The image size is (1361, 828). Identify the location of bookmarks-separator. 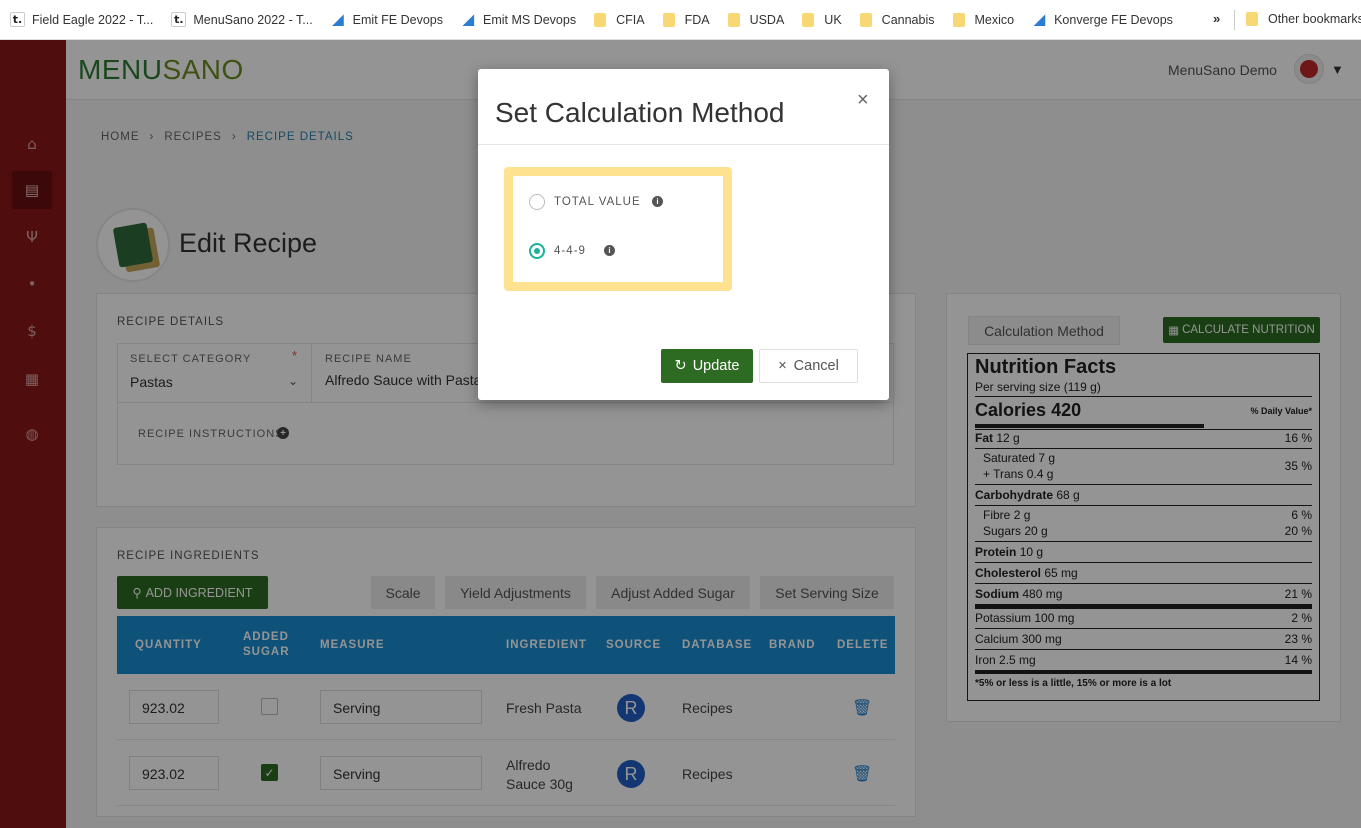
(1234, 20).